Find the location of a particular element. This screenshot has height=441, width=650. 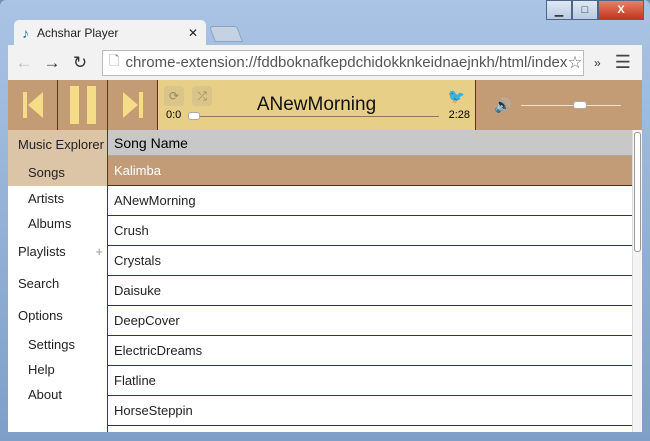

seek-slider is located at coordinates (313, 116).